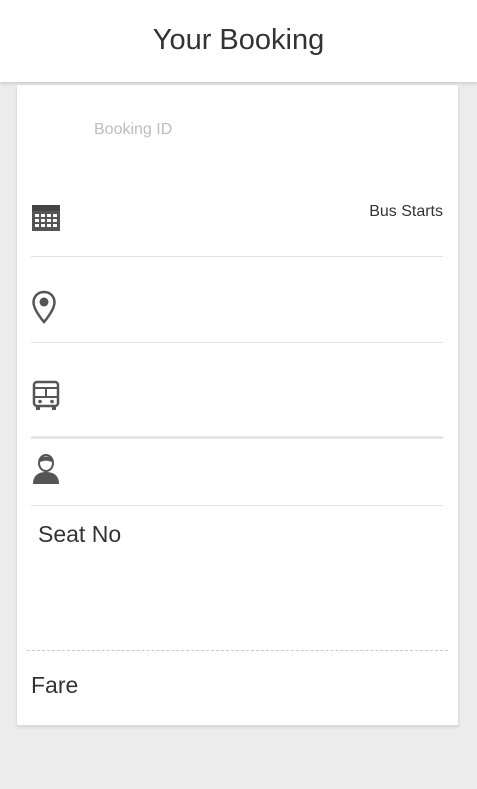  I want to click on bus-starts-label: Bus Starts, so click(406, 211).